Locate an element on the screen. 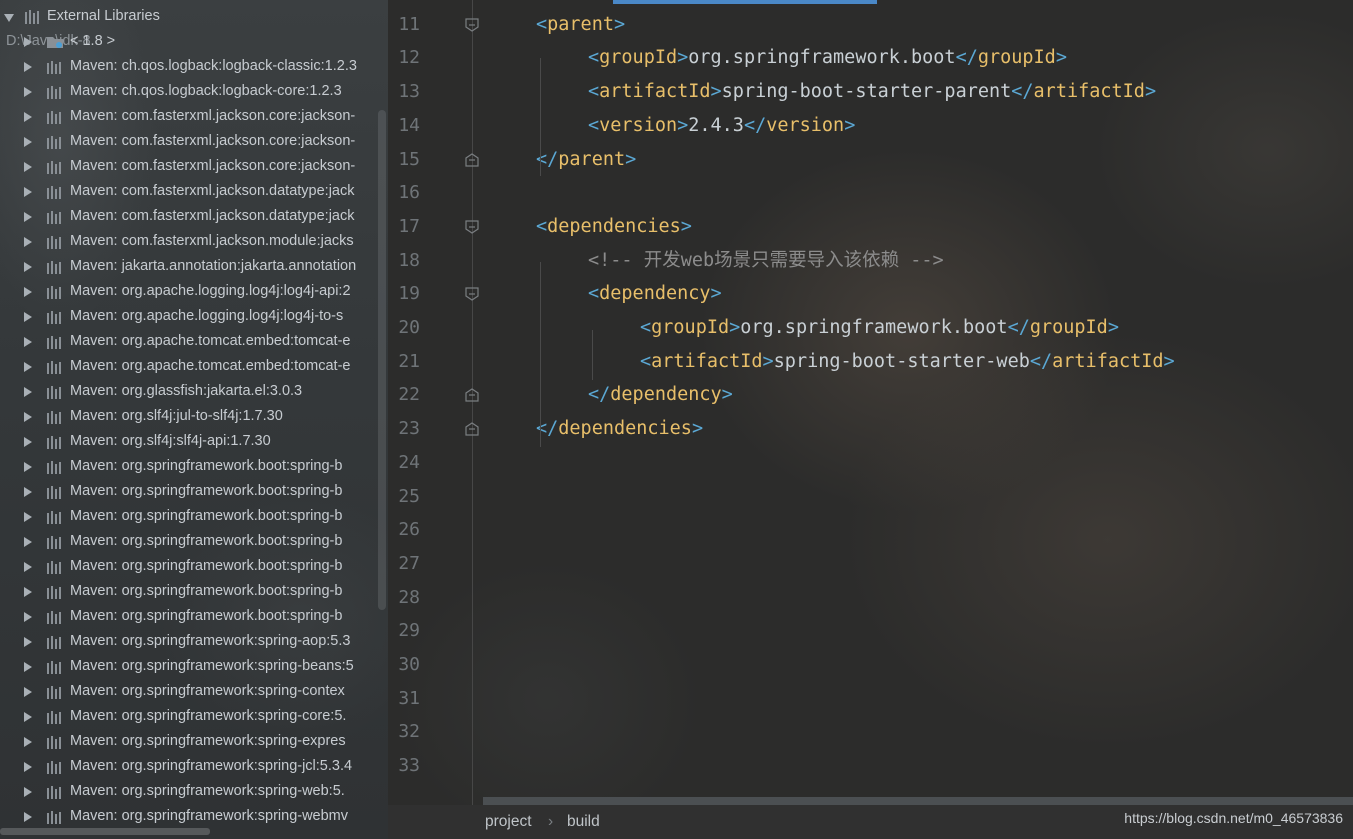 The image size is (1353, 839). xml-text: org.springframework.boot is located at coordinates (822, 58).